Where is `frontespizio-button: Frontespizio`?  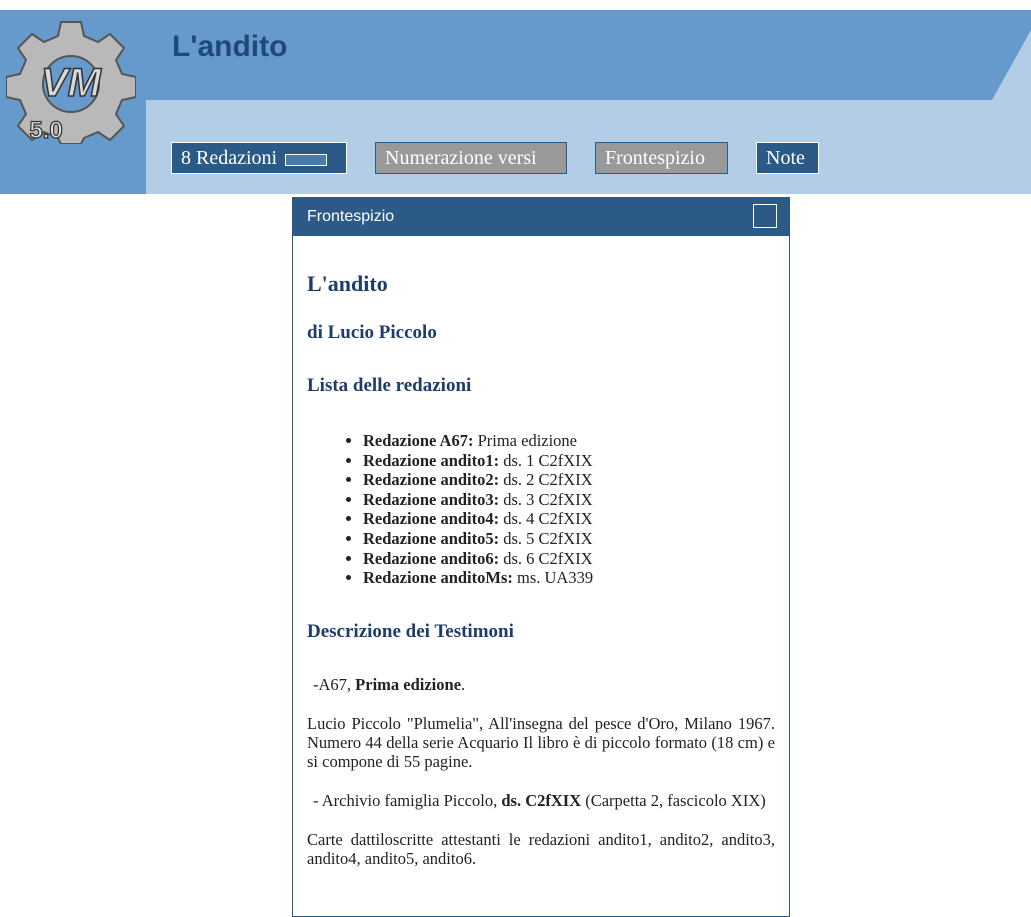
frontespizio-button: Frontespizio is located at coordinates (661, 158).